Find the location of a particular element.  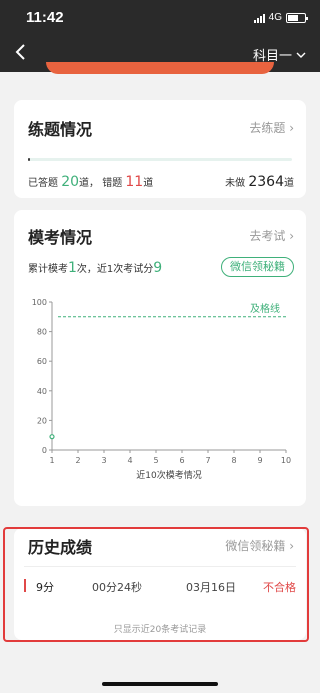

data-point is located at coordinates (52, 437).